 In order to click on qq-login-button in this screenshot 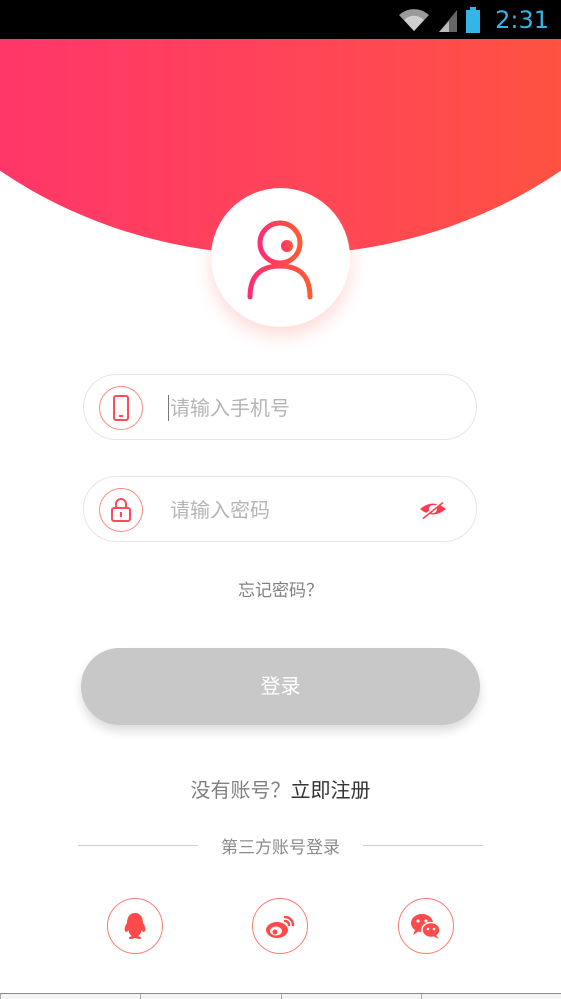, I will do `click(135, 926)`.